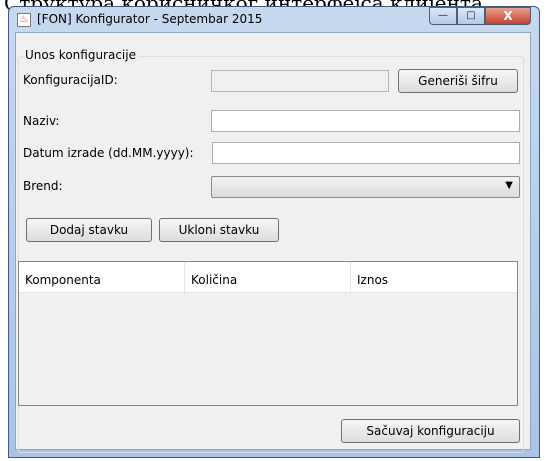 The width and height of the screenshot is (548, 461). What do you see at coordinates (434, 277) in the screenshot?
I see `column-header-iznos: Iznos` at bounding box center [434, 277].